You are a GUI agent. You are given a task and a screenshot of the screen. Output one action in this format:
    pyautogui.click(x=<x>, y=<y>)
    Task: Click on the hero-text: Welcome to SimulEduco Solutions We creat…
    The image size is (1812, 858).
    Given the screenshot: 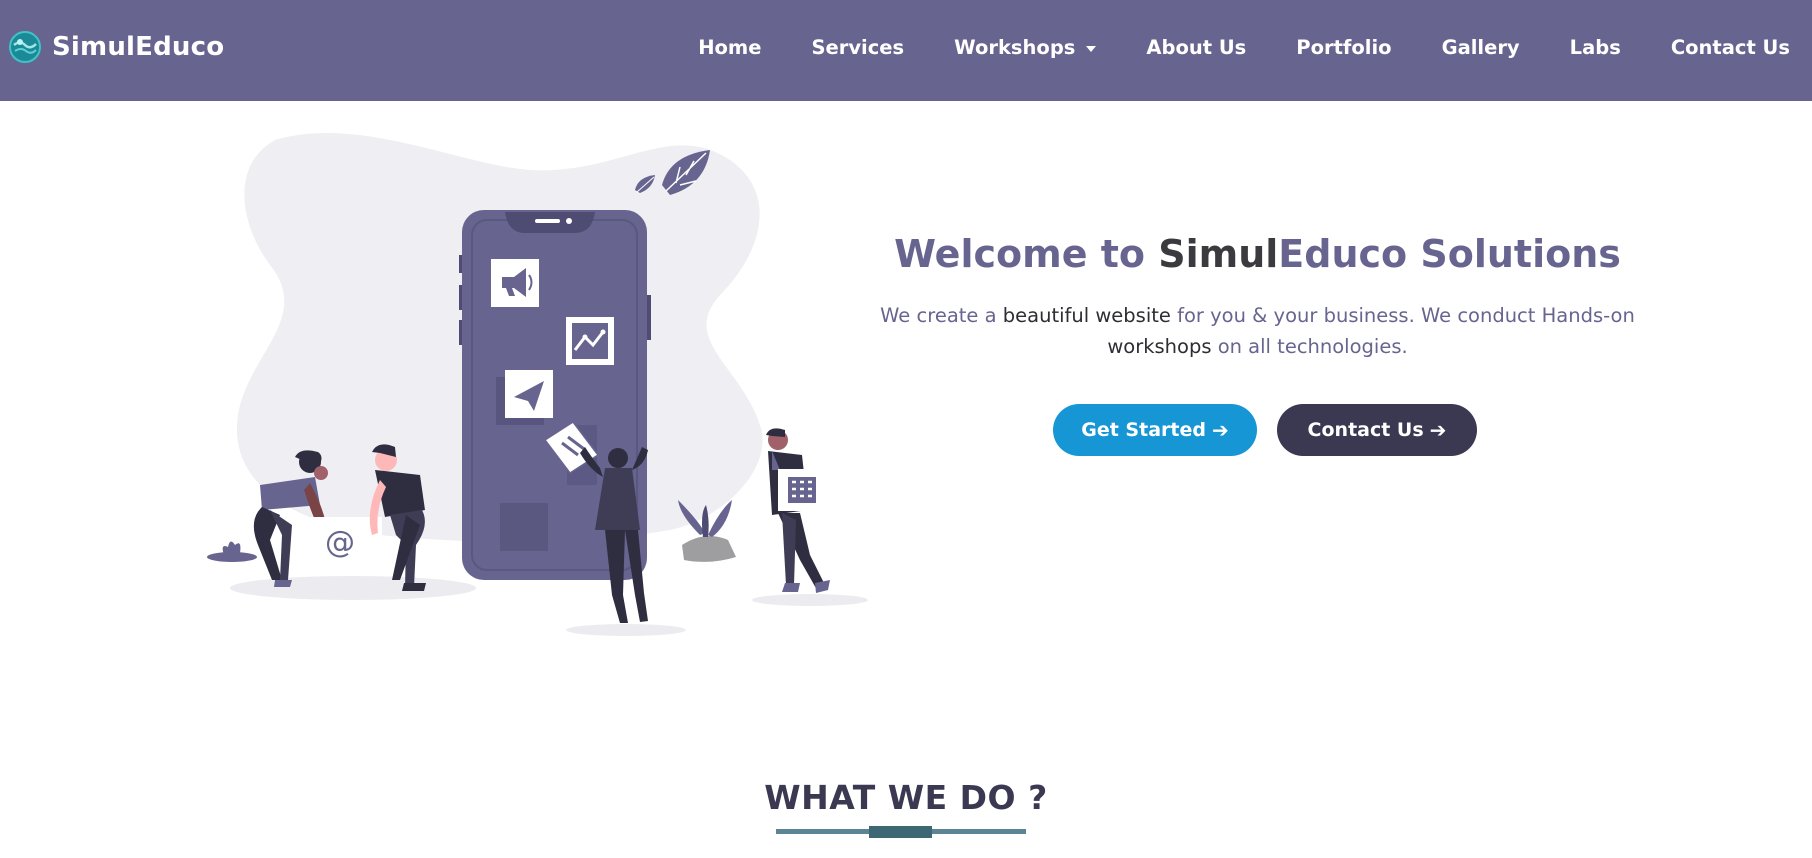 What is the action you would take?
    pyautogui.click(x=1257, y=341)
    